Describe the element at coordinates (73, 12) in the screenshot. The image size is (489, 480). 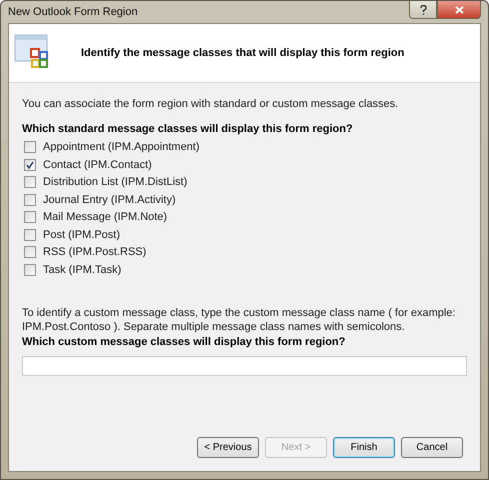
I see `window-title: New Outlook Form Region` at that location.